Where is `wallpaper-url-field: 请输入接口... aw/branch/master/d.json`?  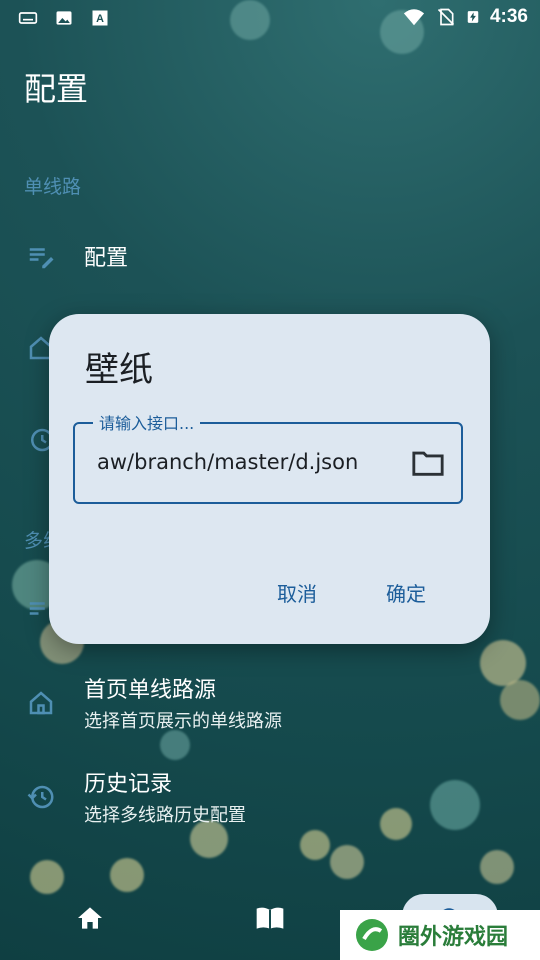
wallpaper-url-field: 请输入接口... aw/branch/master/d.json is located at coordinates (268, 457).